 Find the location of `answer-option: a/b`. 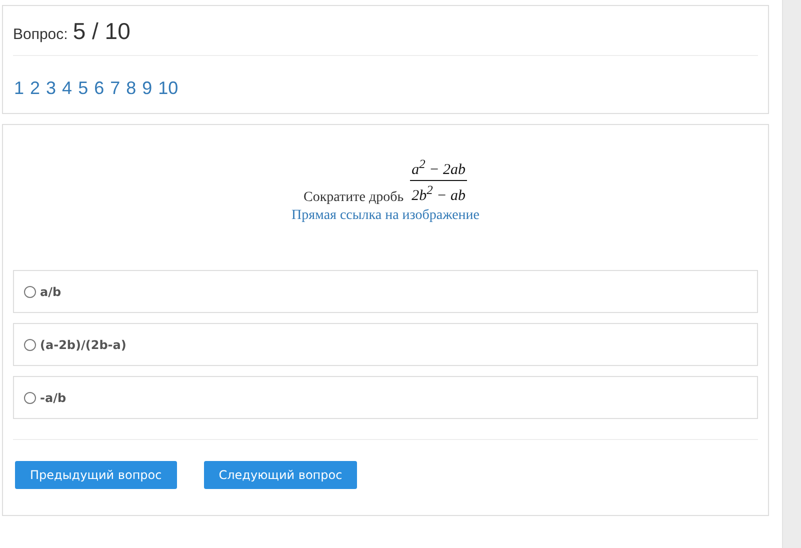

answer-option: a/b is located at coordinates (385, 291).